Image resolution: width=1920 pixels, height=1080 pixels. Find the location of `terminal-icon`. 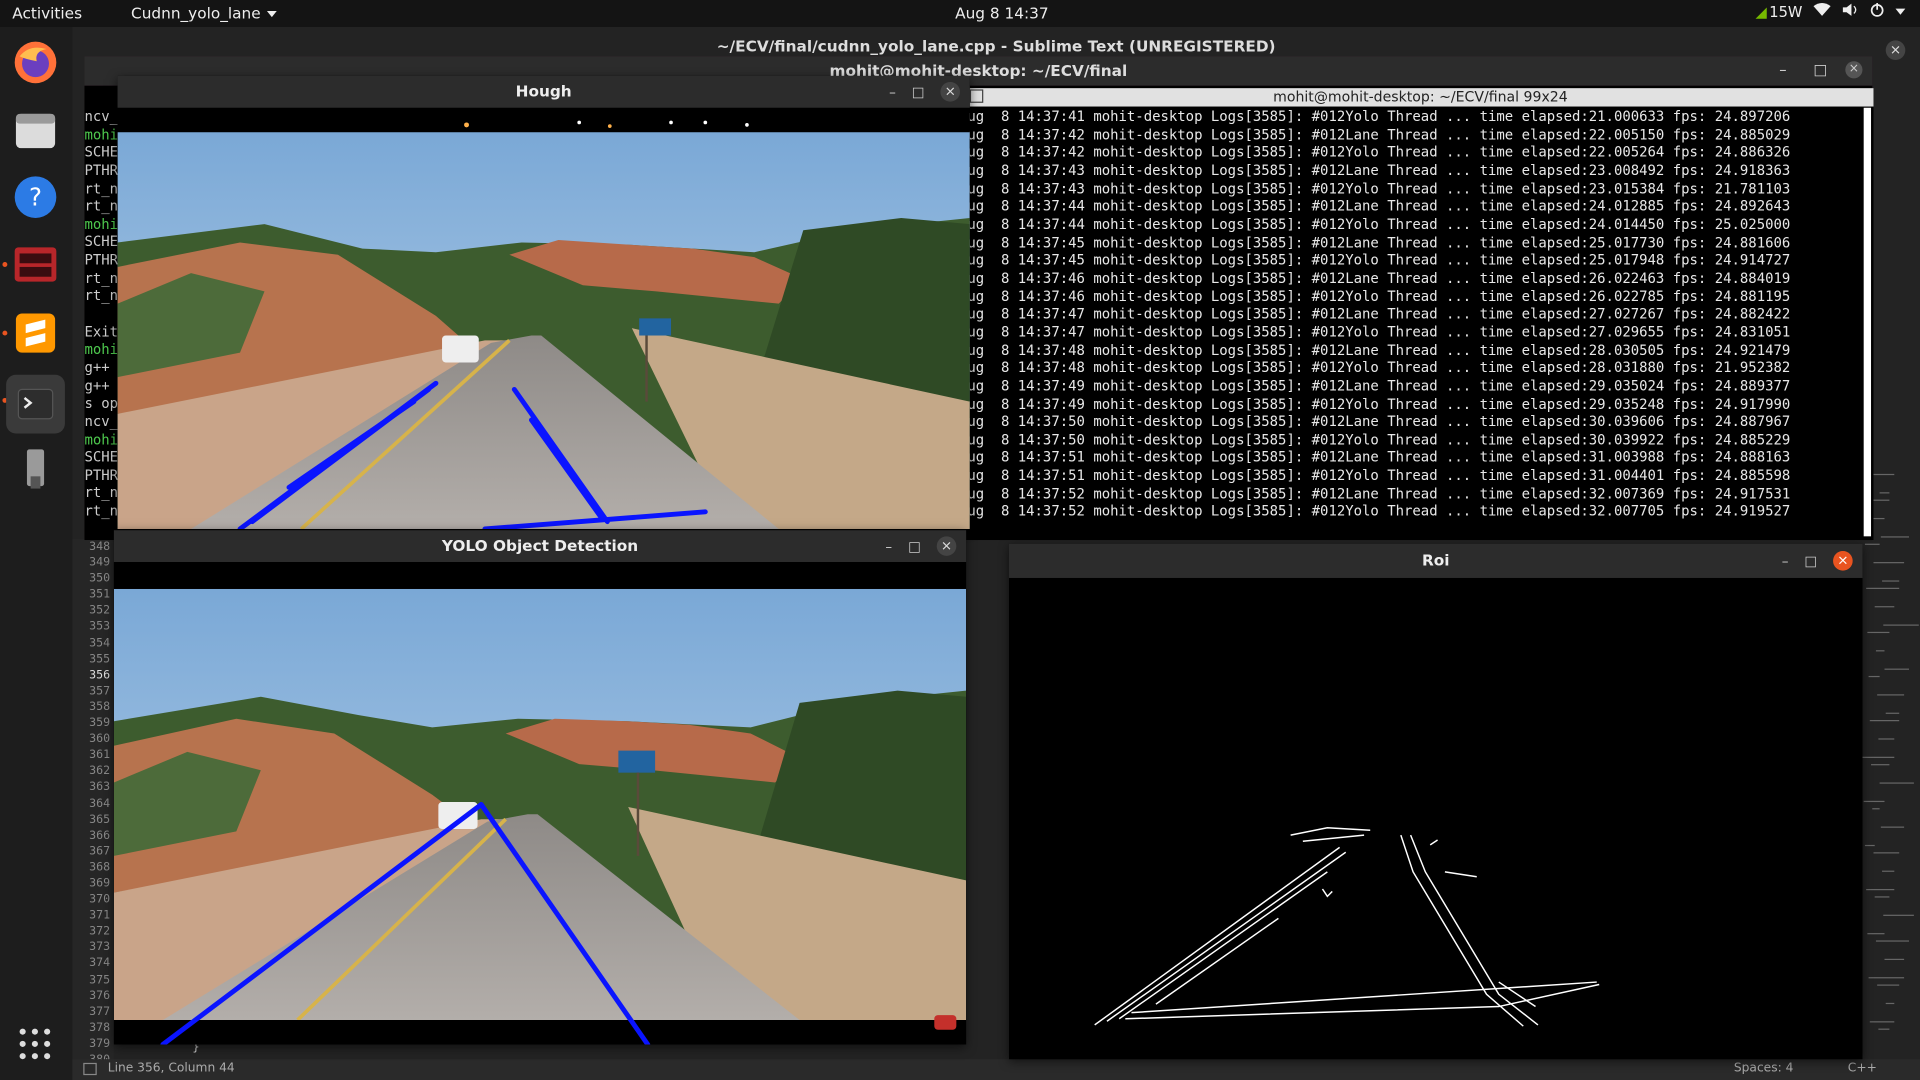

terminal-icon is located at coordinates (35, 404).